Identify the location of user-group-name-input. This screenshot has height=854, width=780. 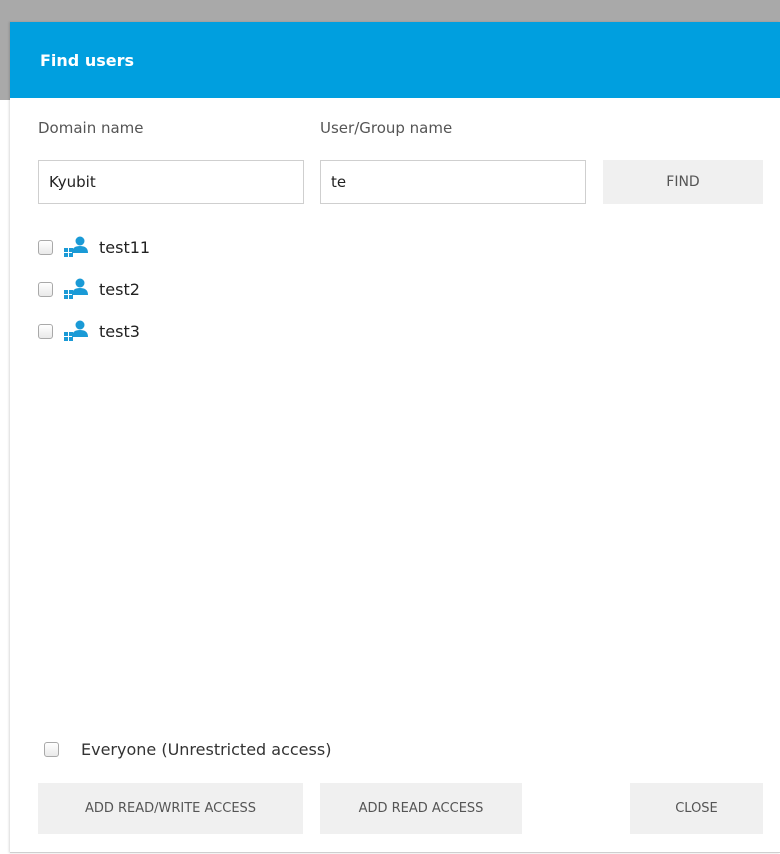
(453, 182).